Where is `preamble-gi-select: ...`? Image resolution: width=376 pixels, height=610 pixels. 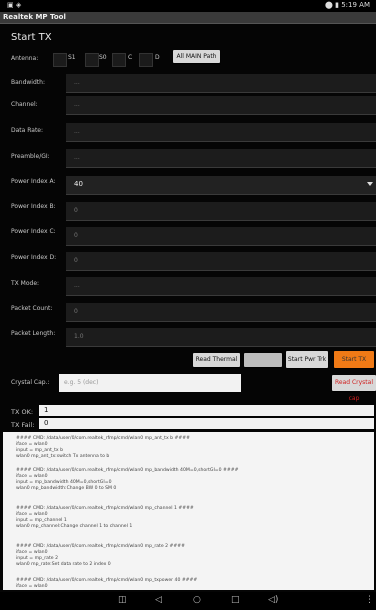
preamble-gi-select: ... is located at coordinates (221, 158).